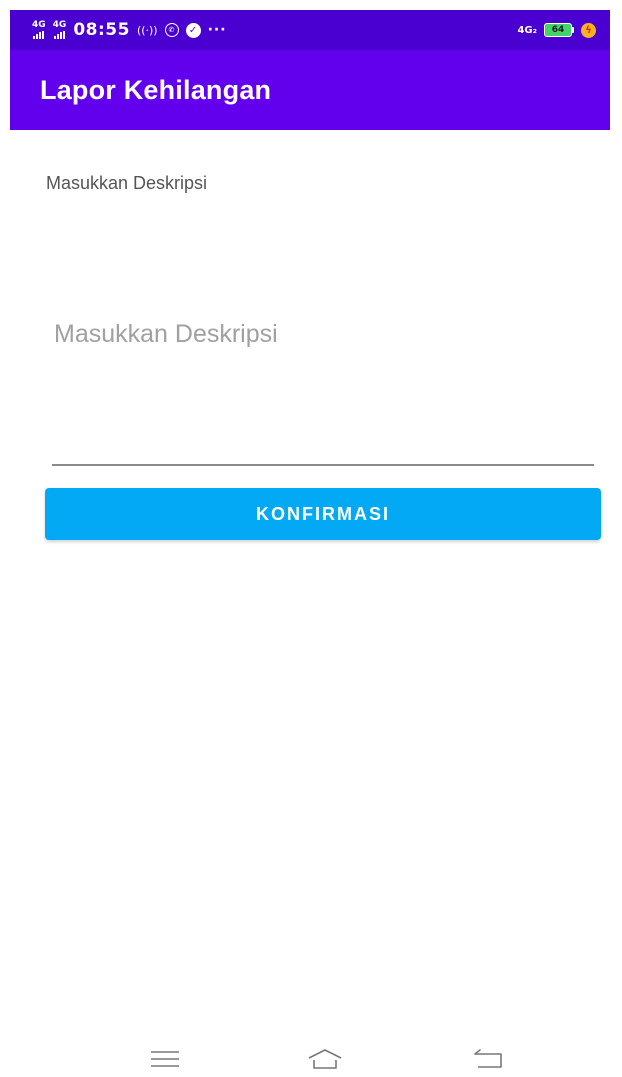  I want to click on more-icon: ···, so click(217, 30).